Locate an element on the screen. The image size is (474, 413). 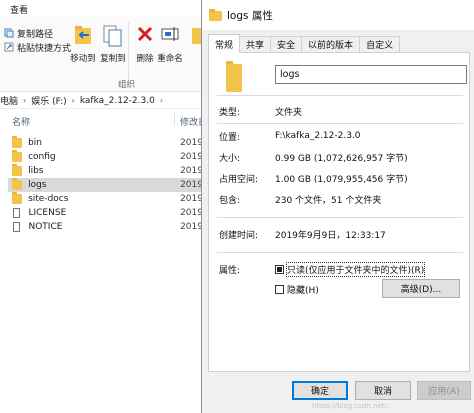
prop-size-on-disk: 占用空间: 1.00 GB (1,079,955,456 字节) is located at coordinates (313, 178).